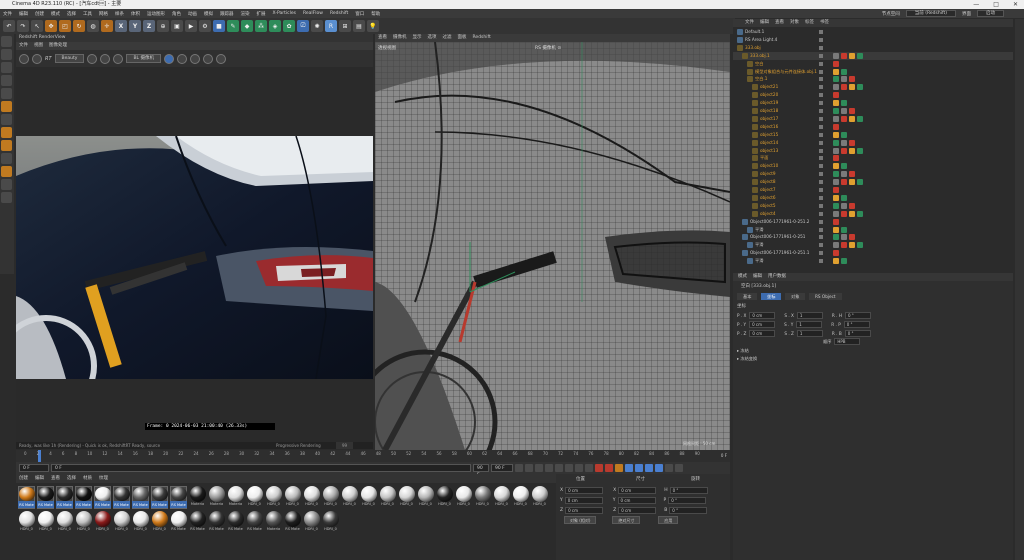  Describe the element at coordinates (6, 197) in the screenshot. I see `layer-icon` at that location.